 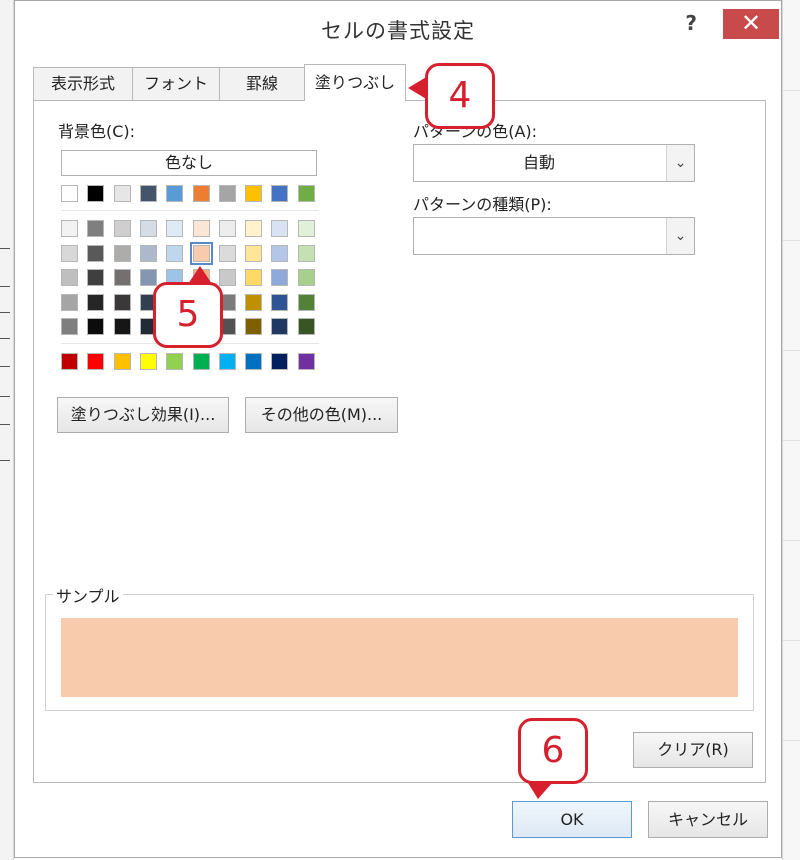 I want to click on pattern-style-label: パターンの種類(P):, so click(x=482, y=204).